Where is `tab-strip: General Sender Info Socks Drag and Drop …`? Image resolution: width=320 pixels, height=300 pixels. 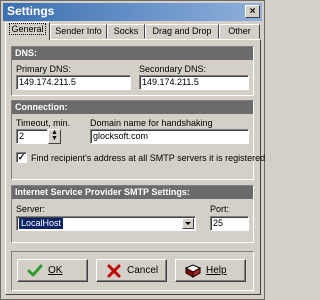 tab-strip: General Sender Info Socks Drag and Drop … is located at coordinates (133, 31).